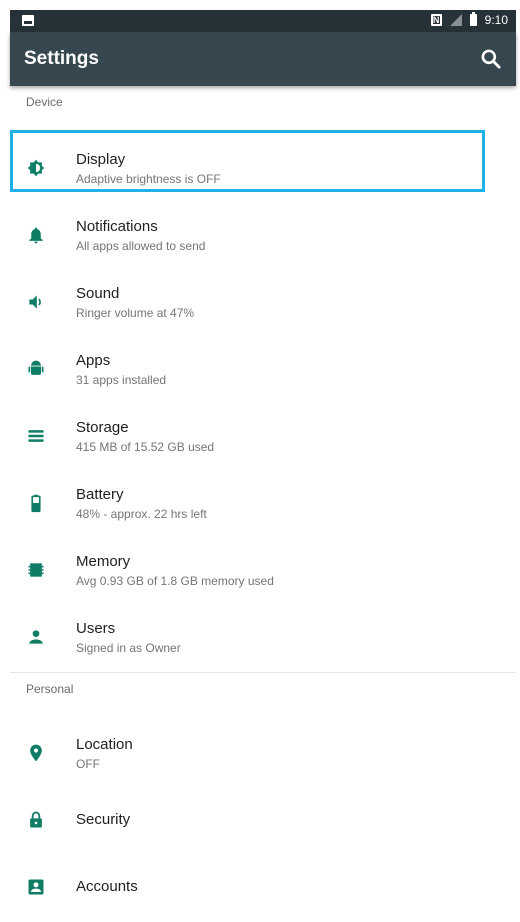  Describe the element at coordinates (263, 59) in the screenshot. I see `app-bar: Settings` at that location.